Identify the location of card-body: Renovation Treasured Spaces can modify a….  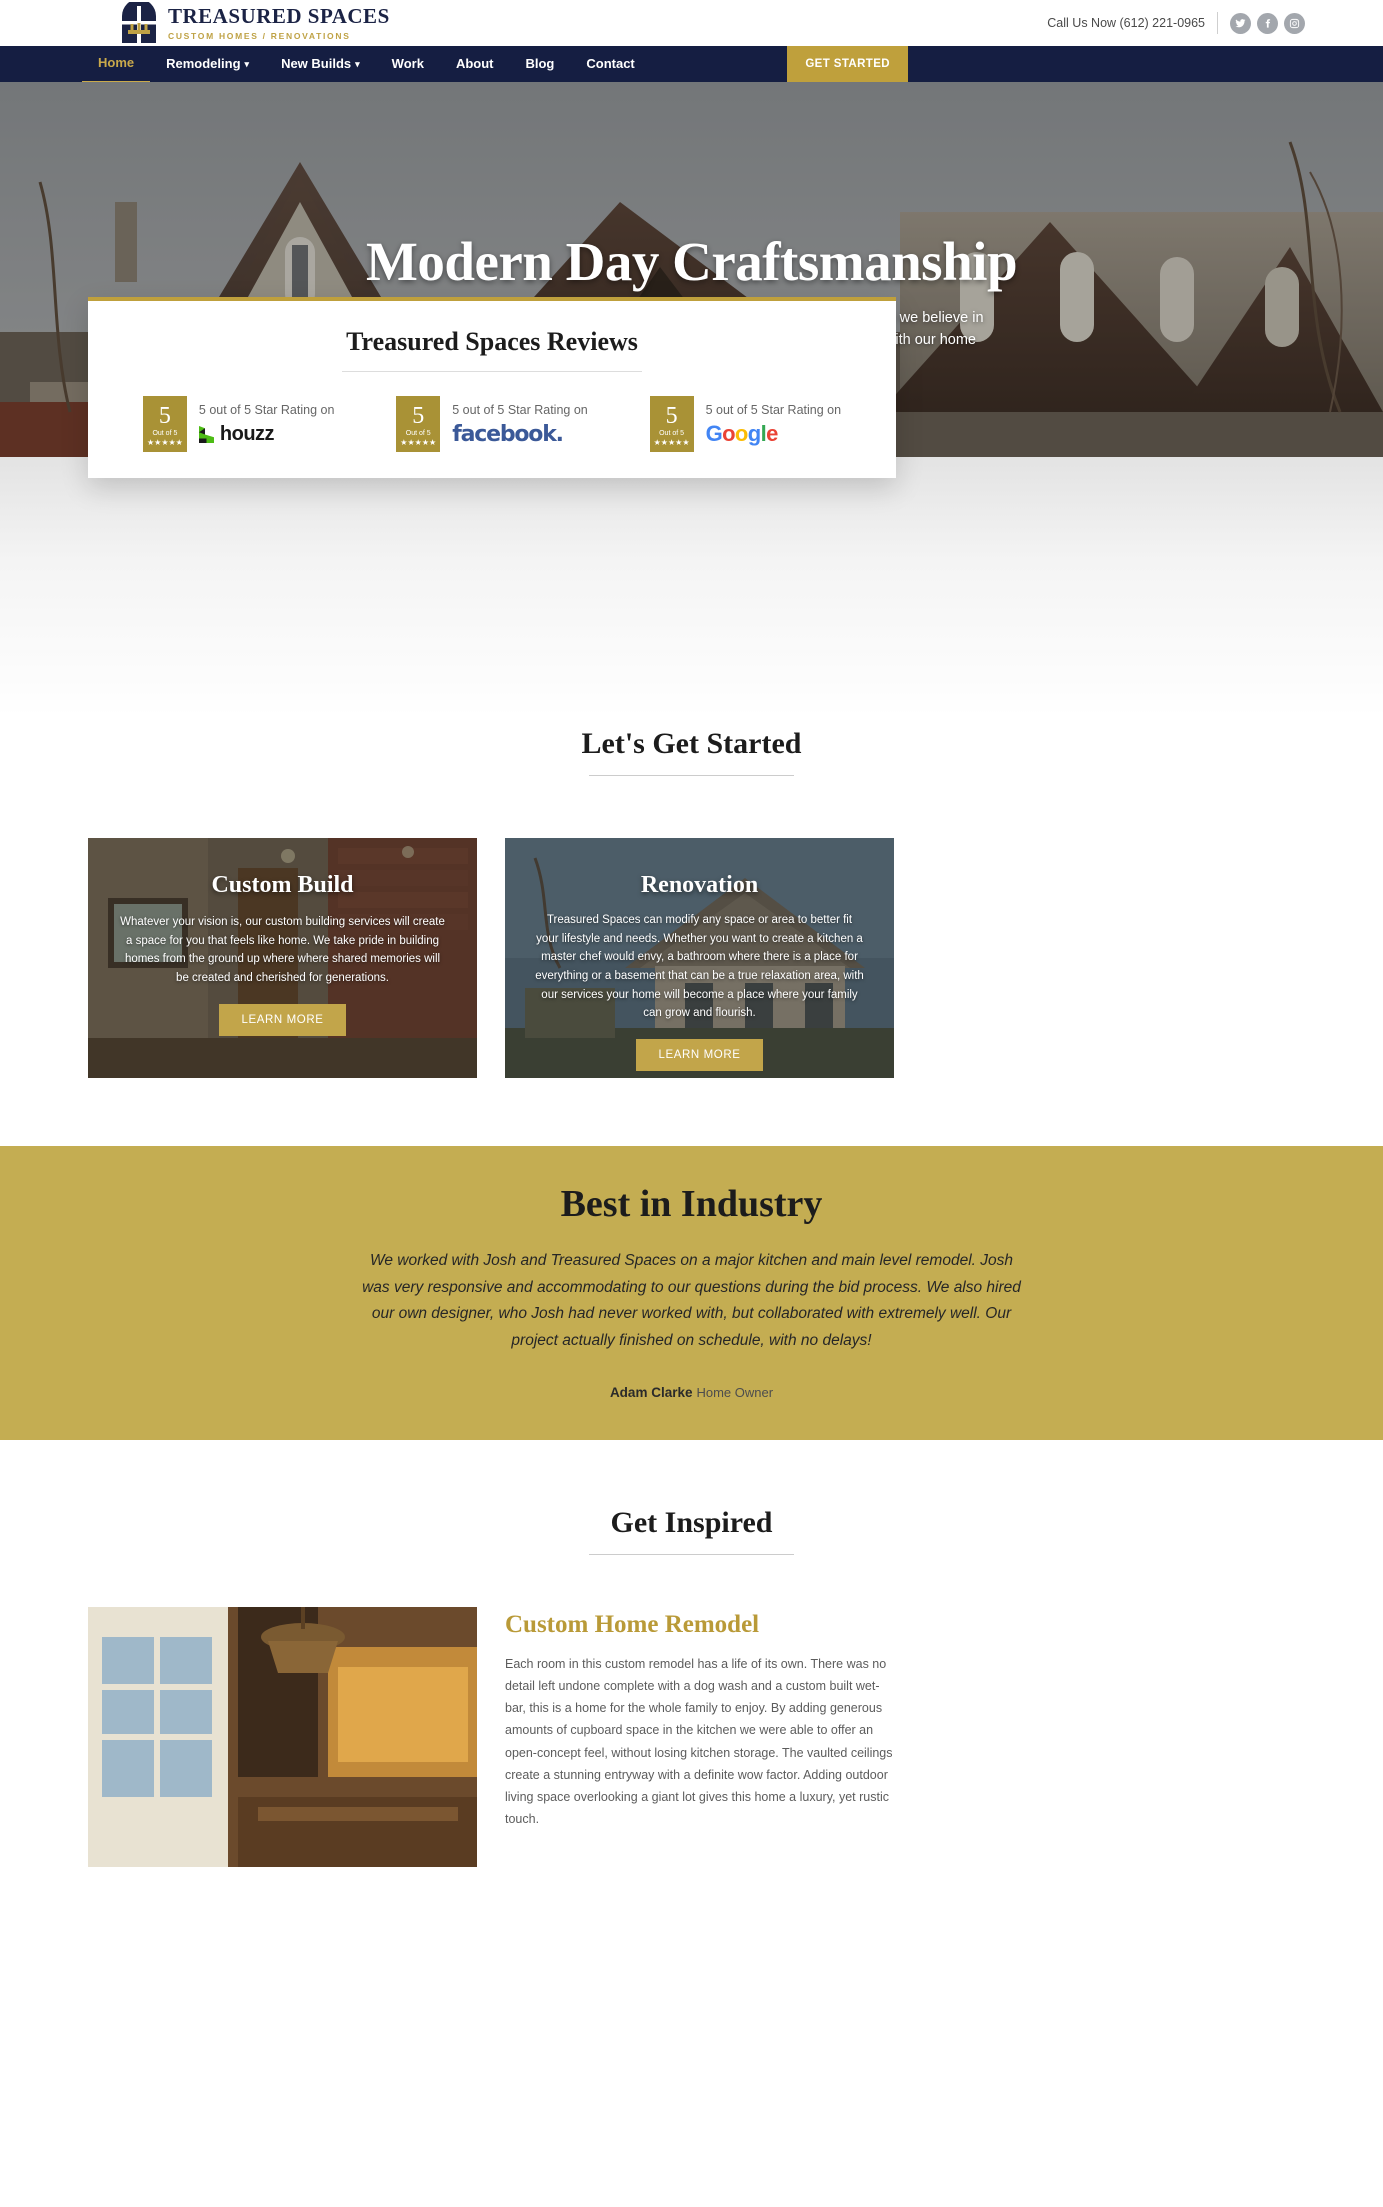
(699, 954).